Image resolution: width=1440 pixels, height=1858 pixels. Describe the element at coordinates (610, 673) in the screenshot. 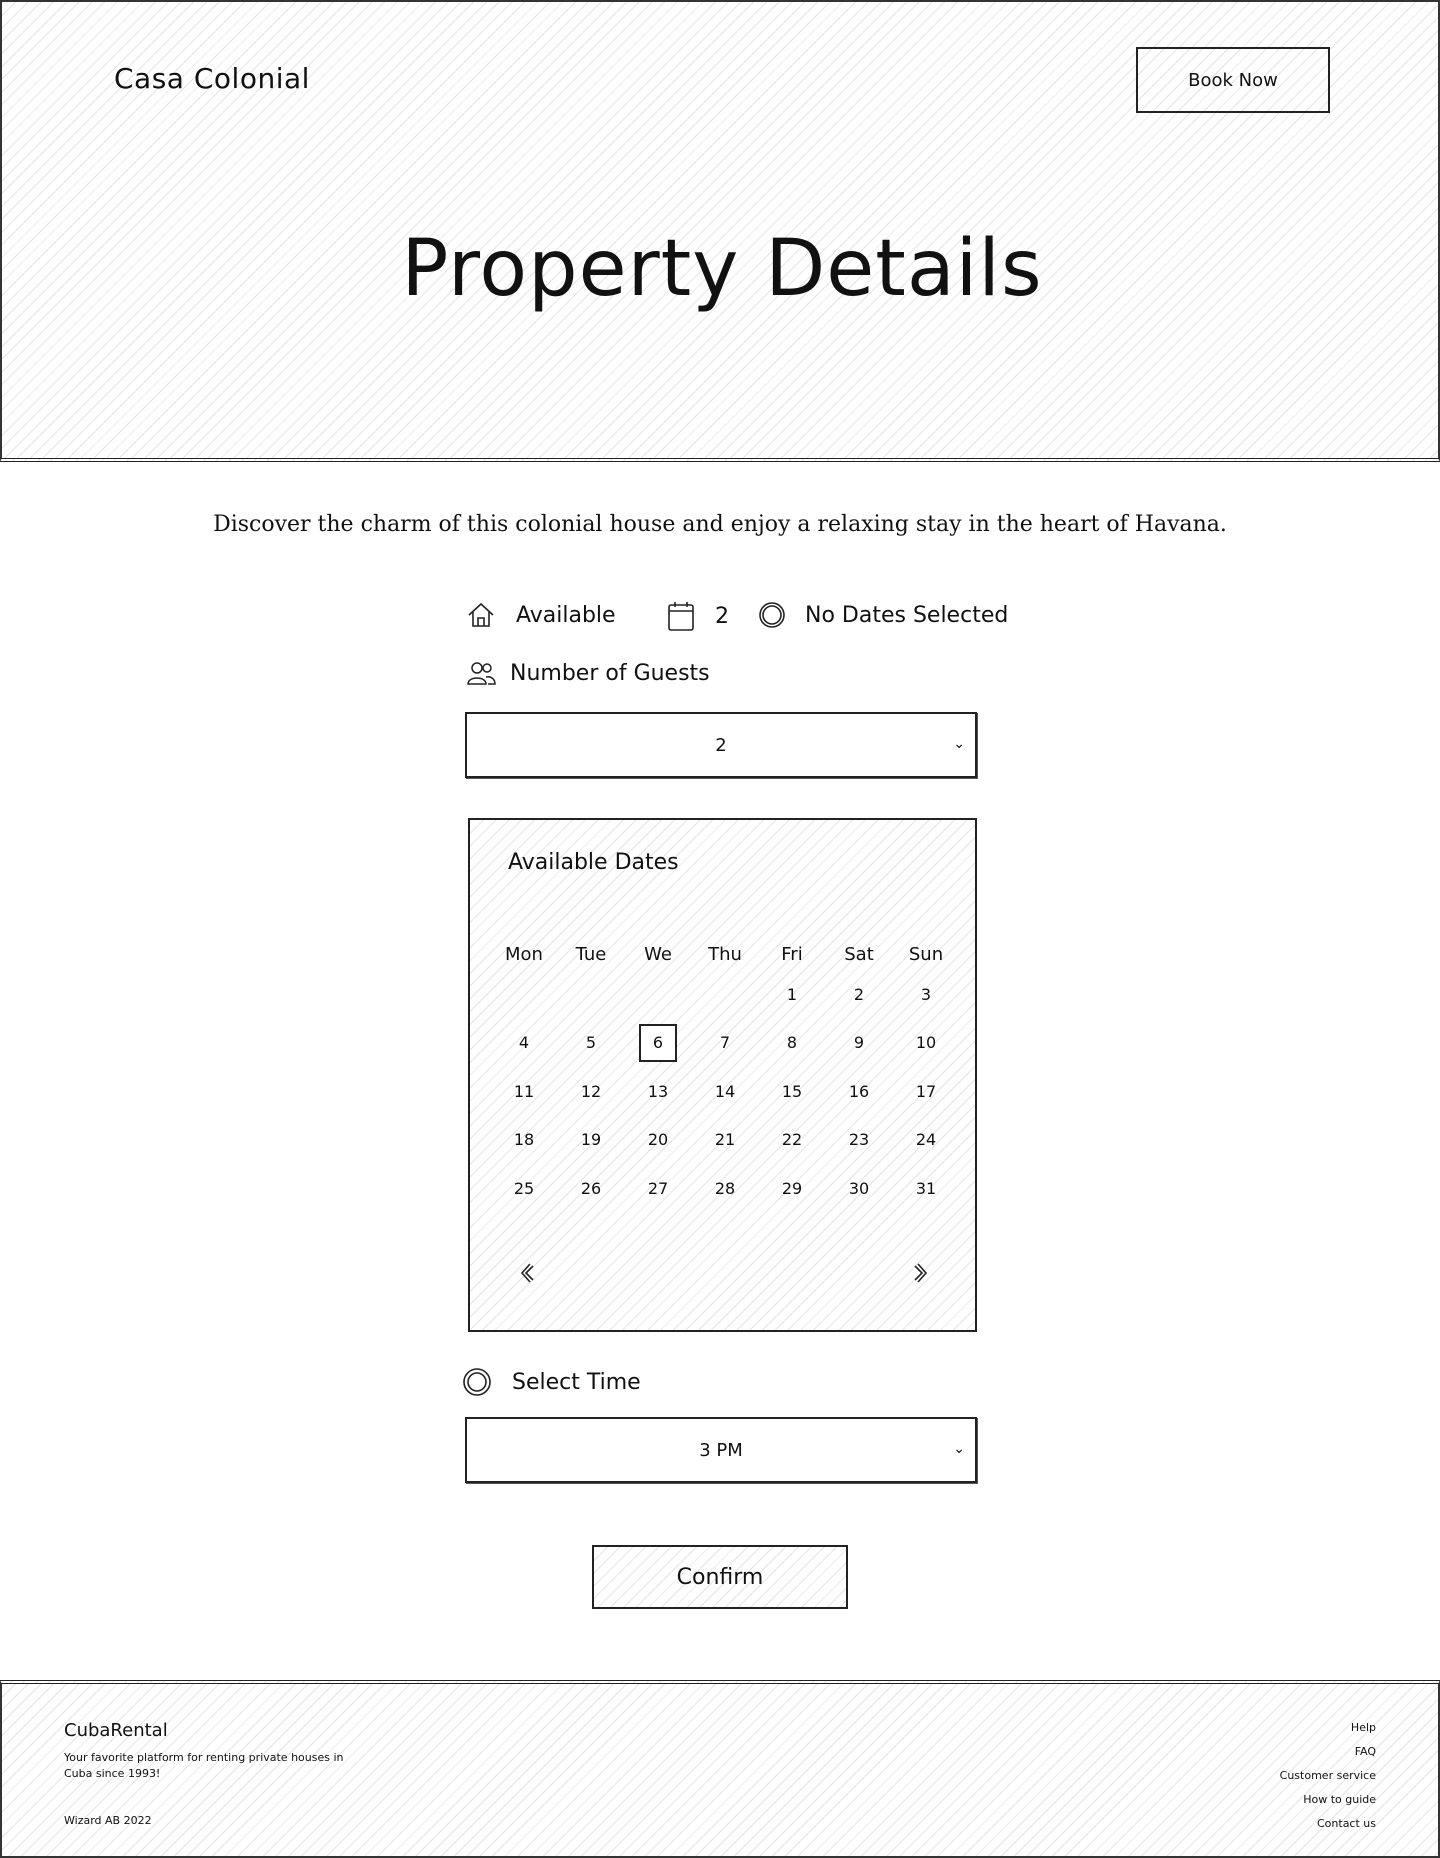

I see `guests-label: Number of Guests` at that location.